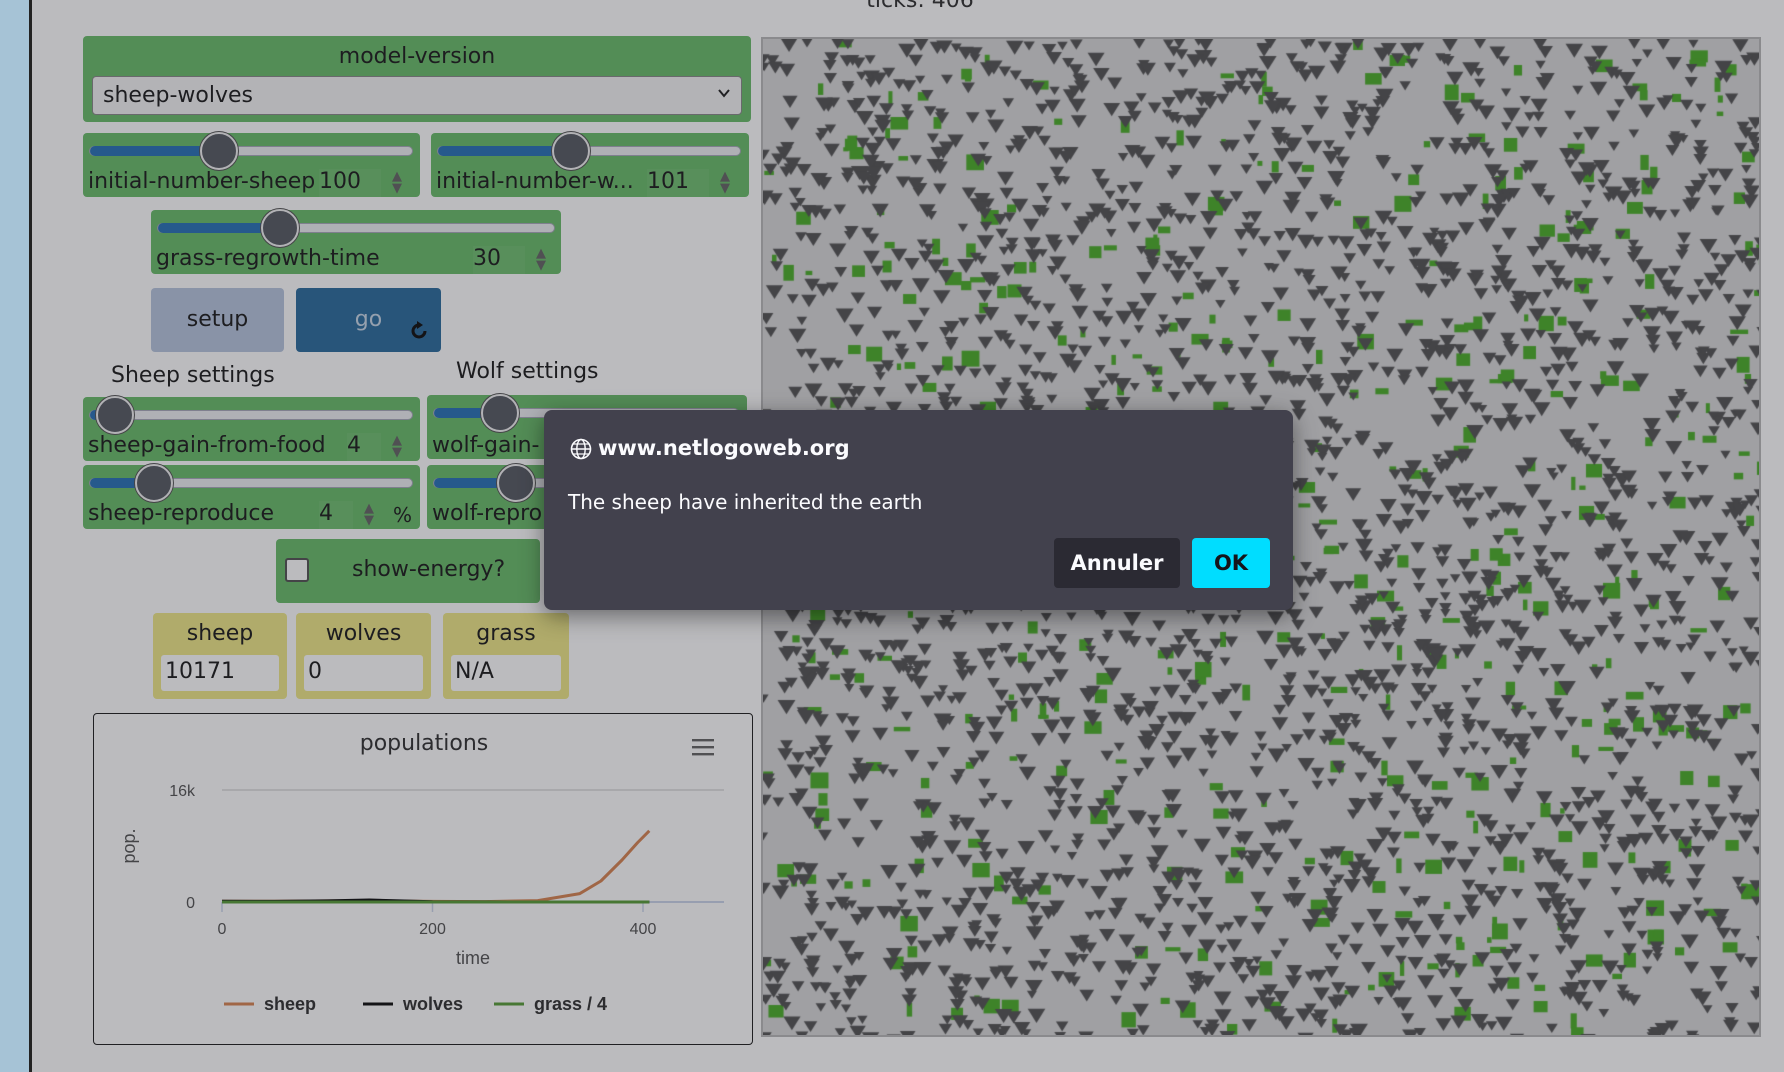  Describe the element at coordinates (581, 449) in the screenshot. I see `globe-icon` at that location.